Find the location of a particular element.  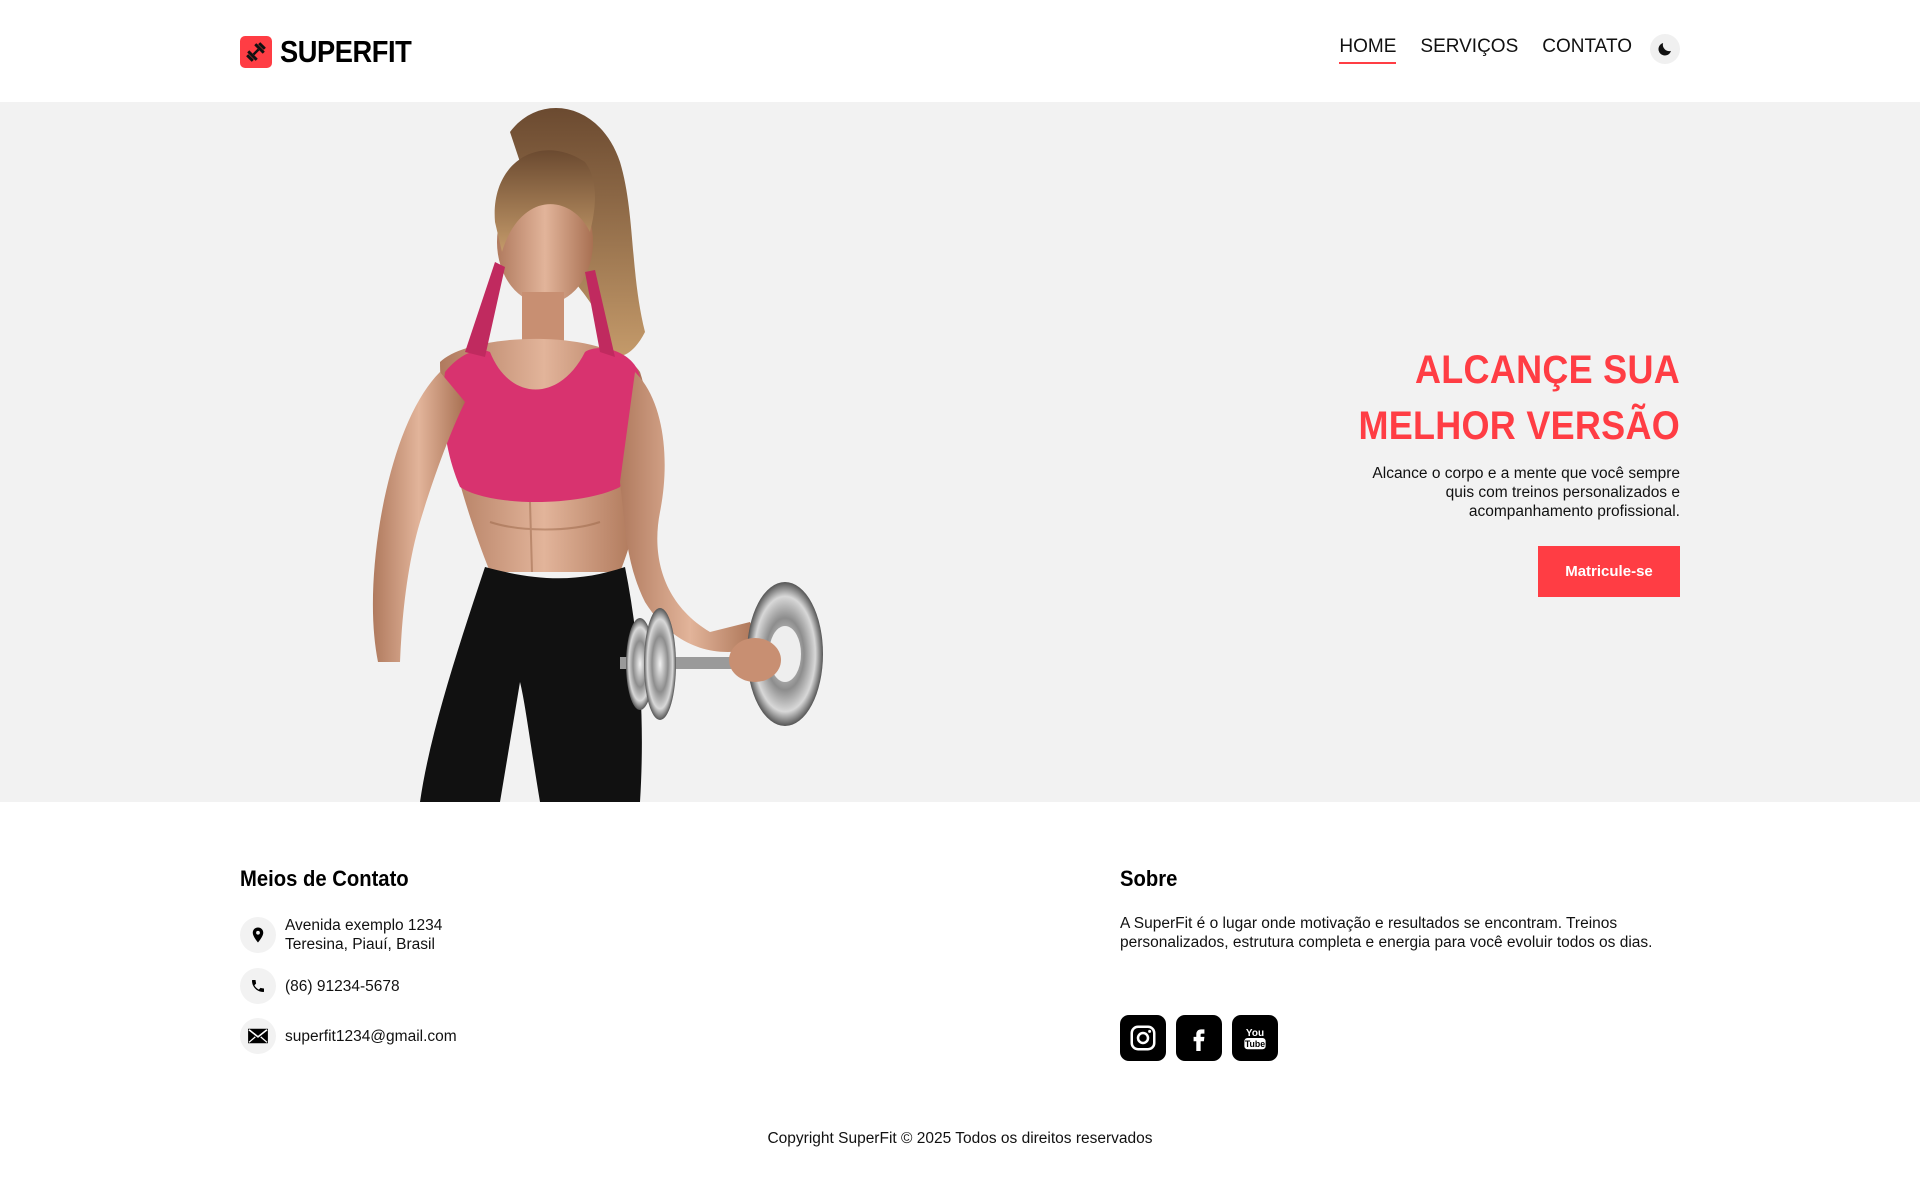

contact-email: superfit1234@gmail.com is located at coordinates (520, 1036).